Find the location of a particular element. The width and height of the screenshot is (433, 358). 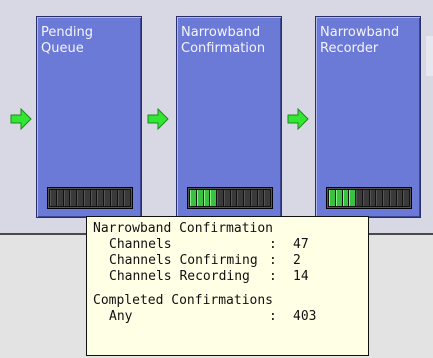

tooltip-row-channels-confirming: Channels Confirming:2 is located at coordinates (205, 260).